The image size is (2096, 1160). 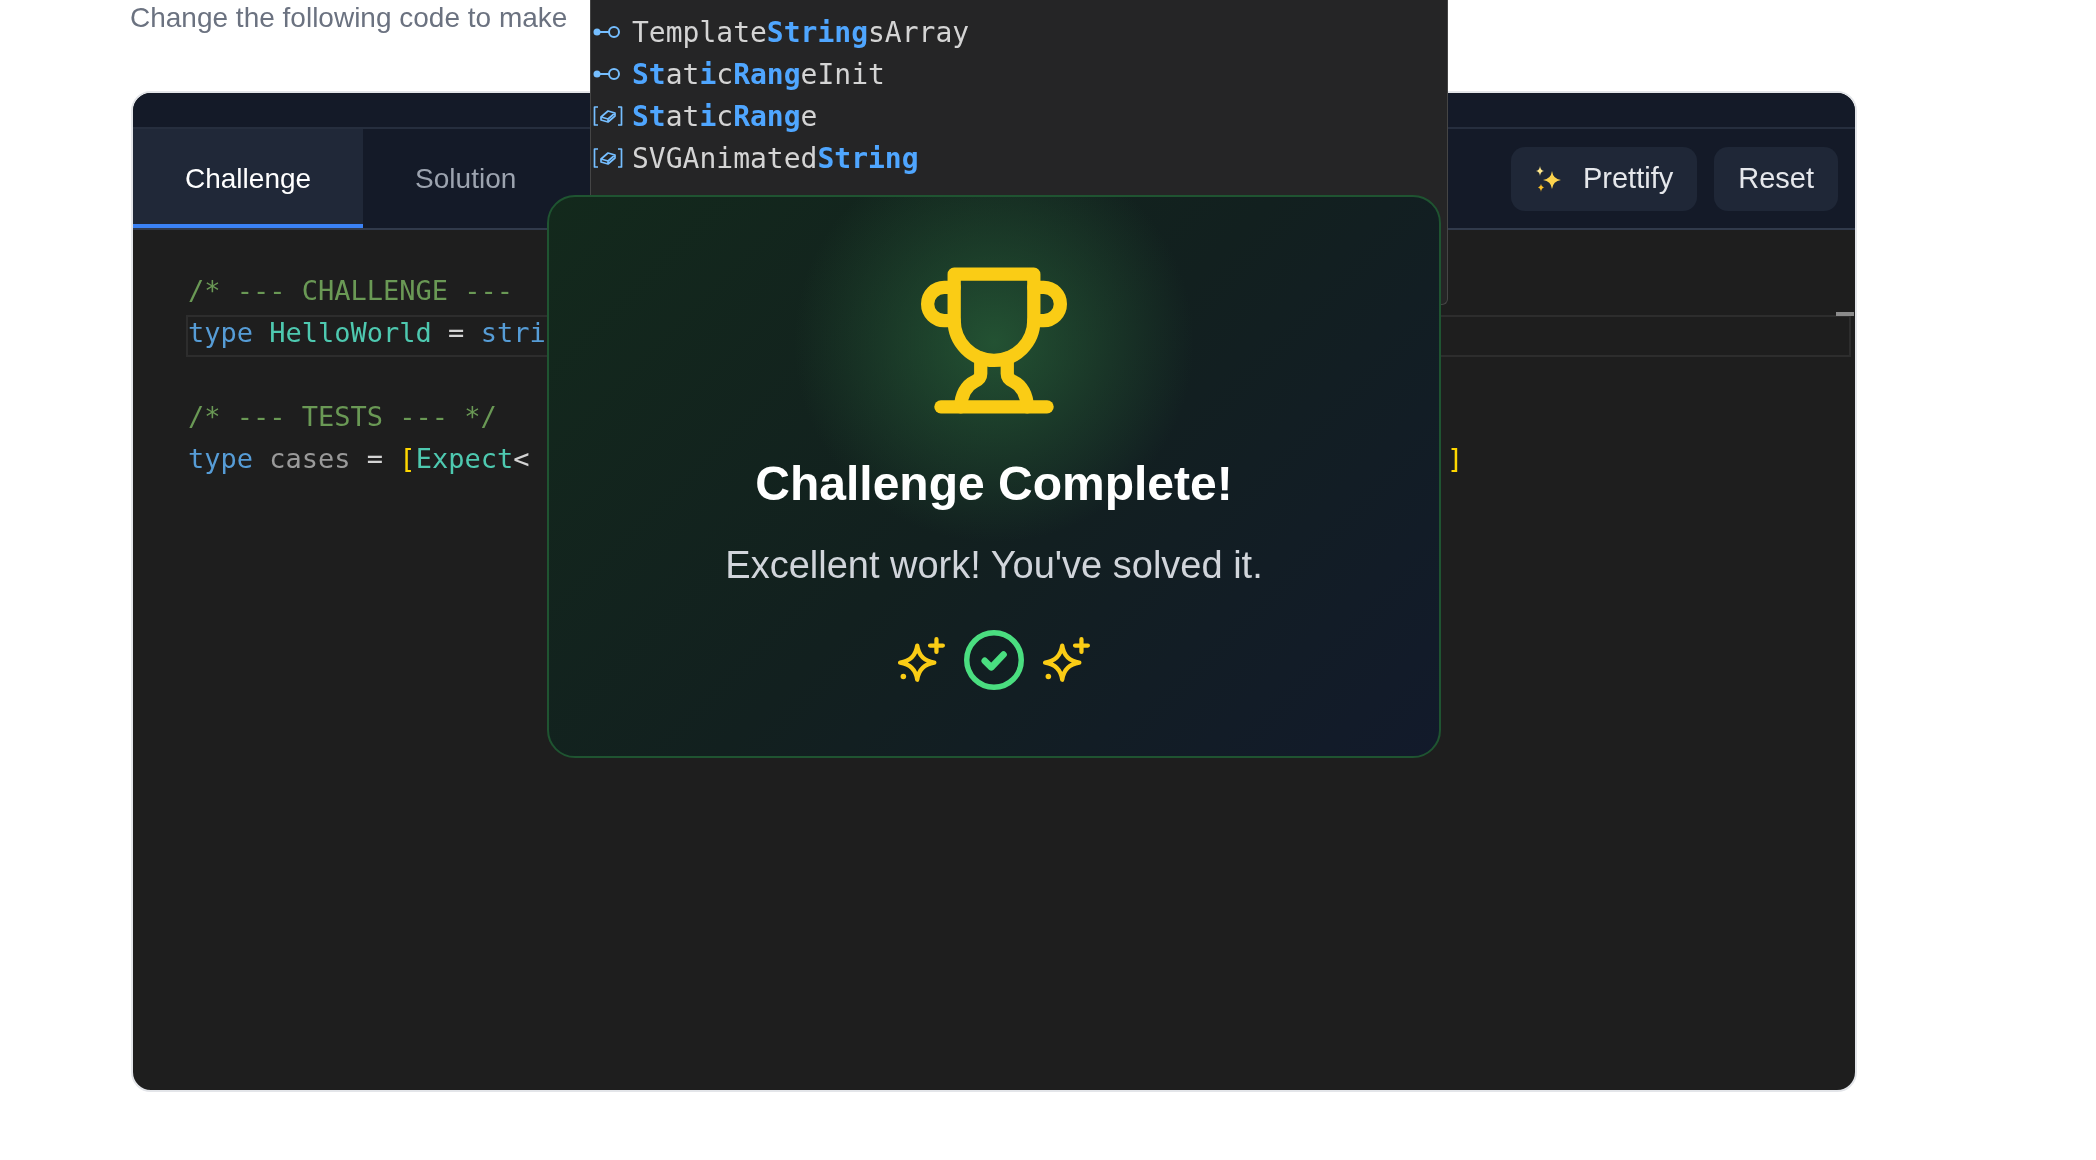 I want to click on toolbar-button: Prettify, so click(x=1604, y=178).